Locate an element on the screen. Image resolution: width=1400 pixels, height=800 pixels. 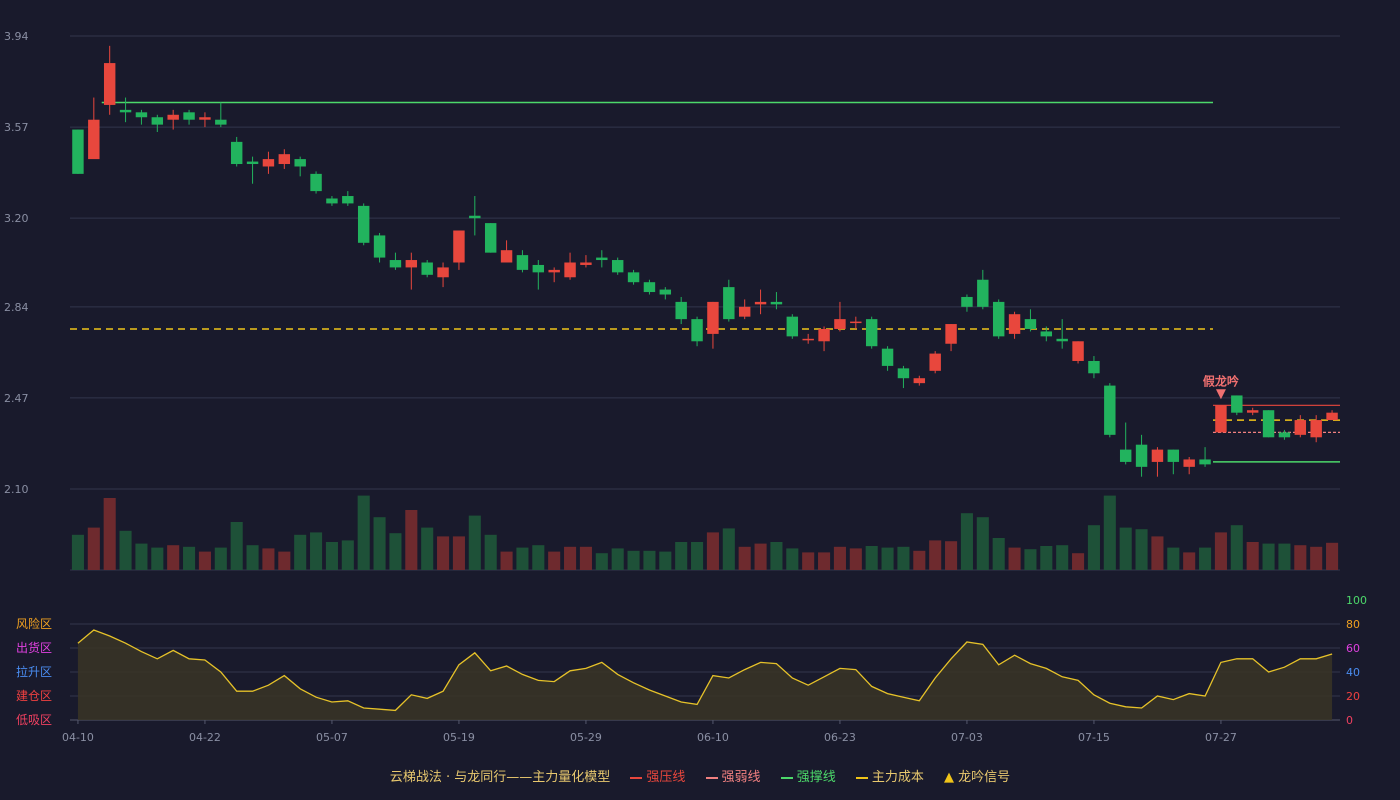
oscillator-tick-label: 40 is located at coordinates (1353, 672).